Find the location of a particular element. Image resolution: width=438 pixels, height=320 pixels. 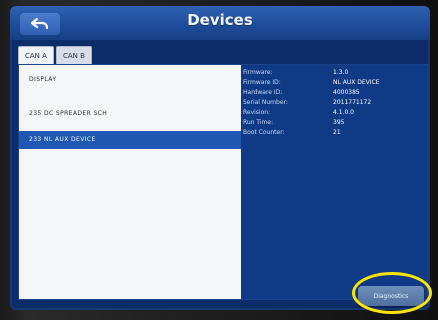

detail-label: Serial Number: is located at coordinates (265, 102).